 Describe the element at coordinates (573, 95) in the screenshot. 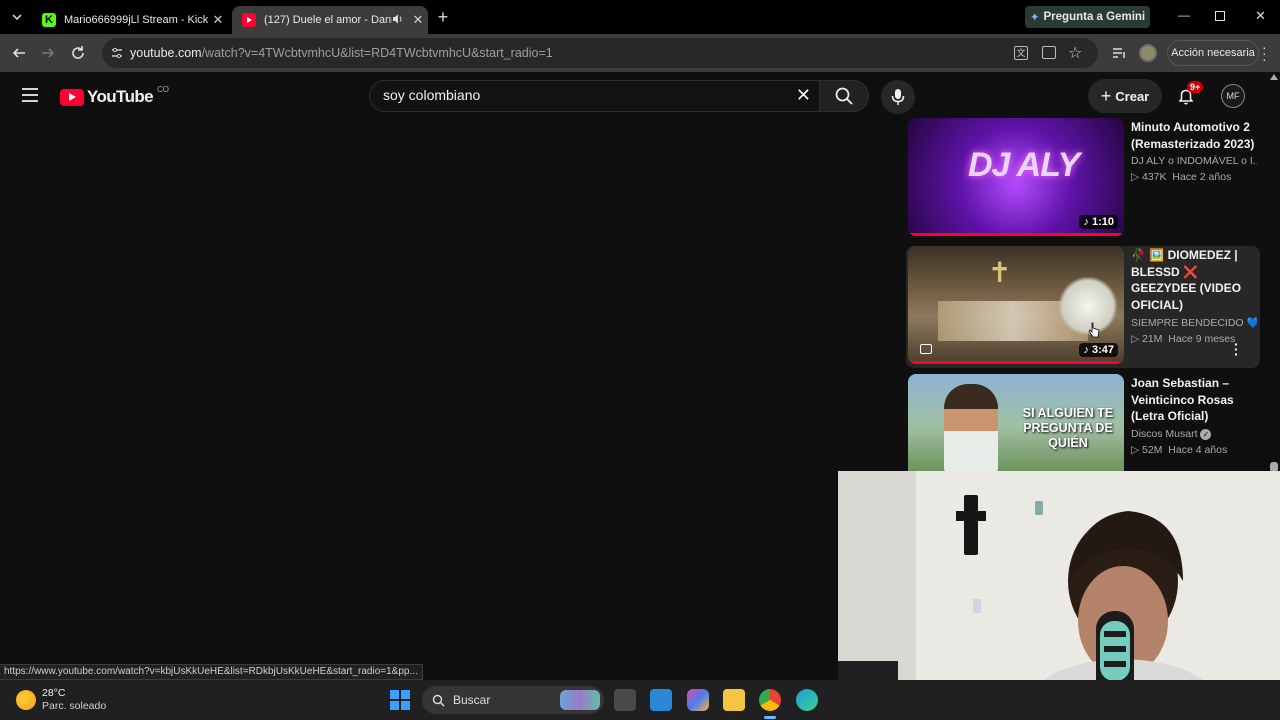

I see `search-input` at that location.